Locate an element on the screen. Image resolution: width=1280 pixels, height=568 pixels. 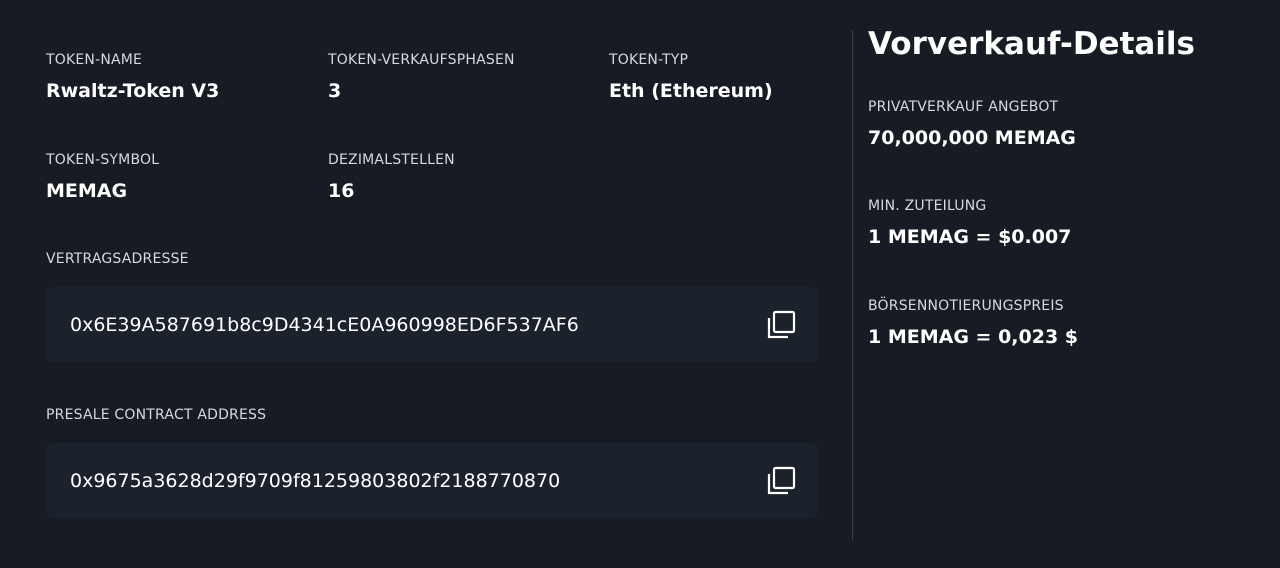
presale-details-title: Vorverkauf-Details is located at coordinates (1032, 44).